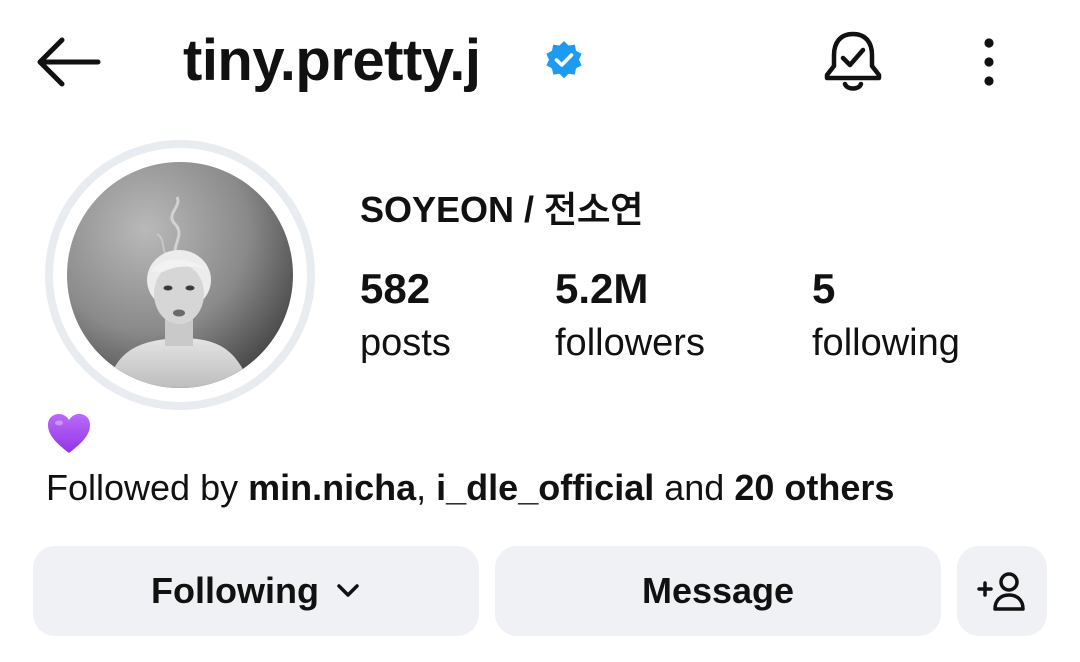  I want to click on followed-by-prefix: Followed by, so click(147, 487).